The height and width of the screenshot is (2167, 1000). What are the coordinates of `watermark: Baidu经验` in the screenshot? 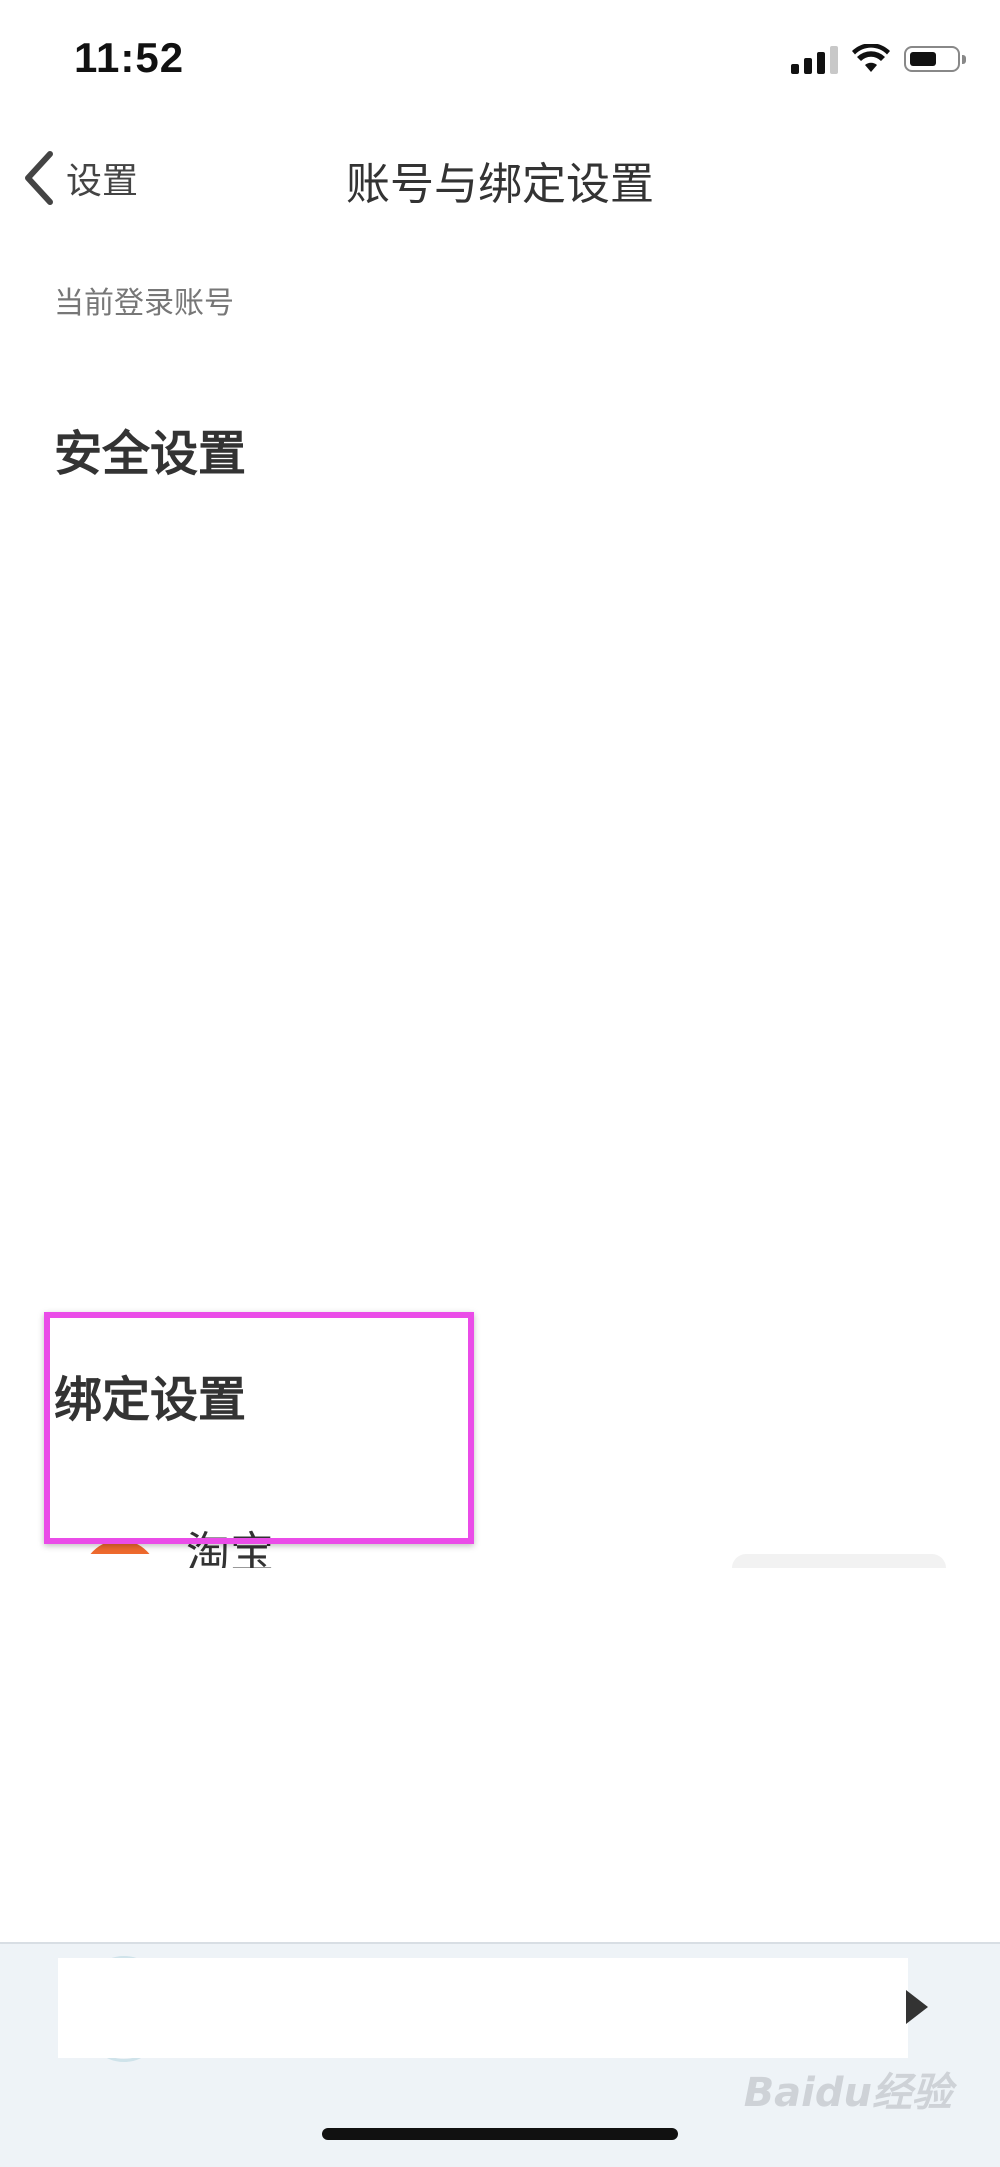 It's located at (847, 2093).